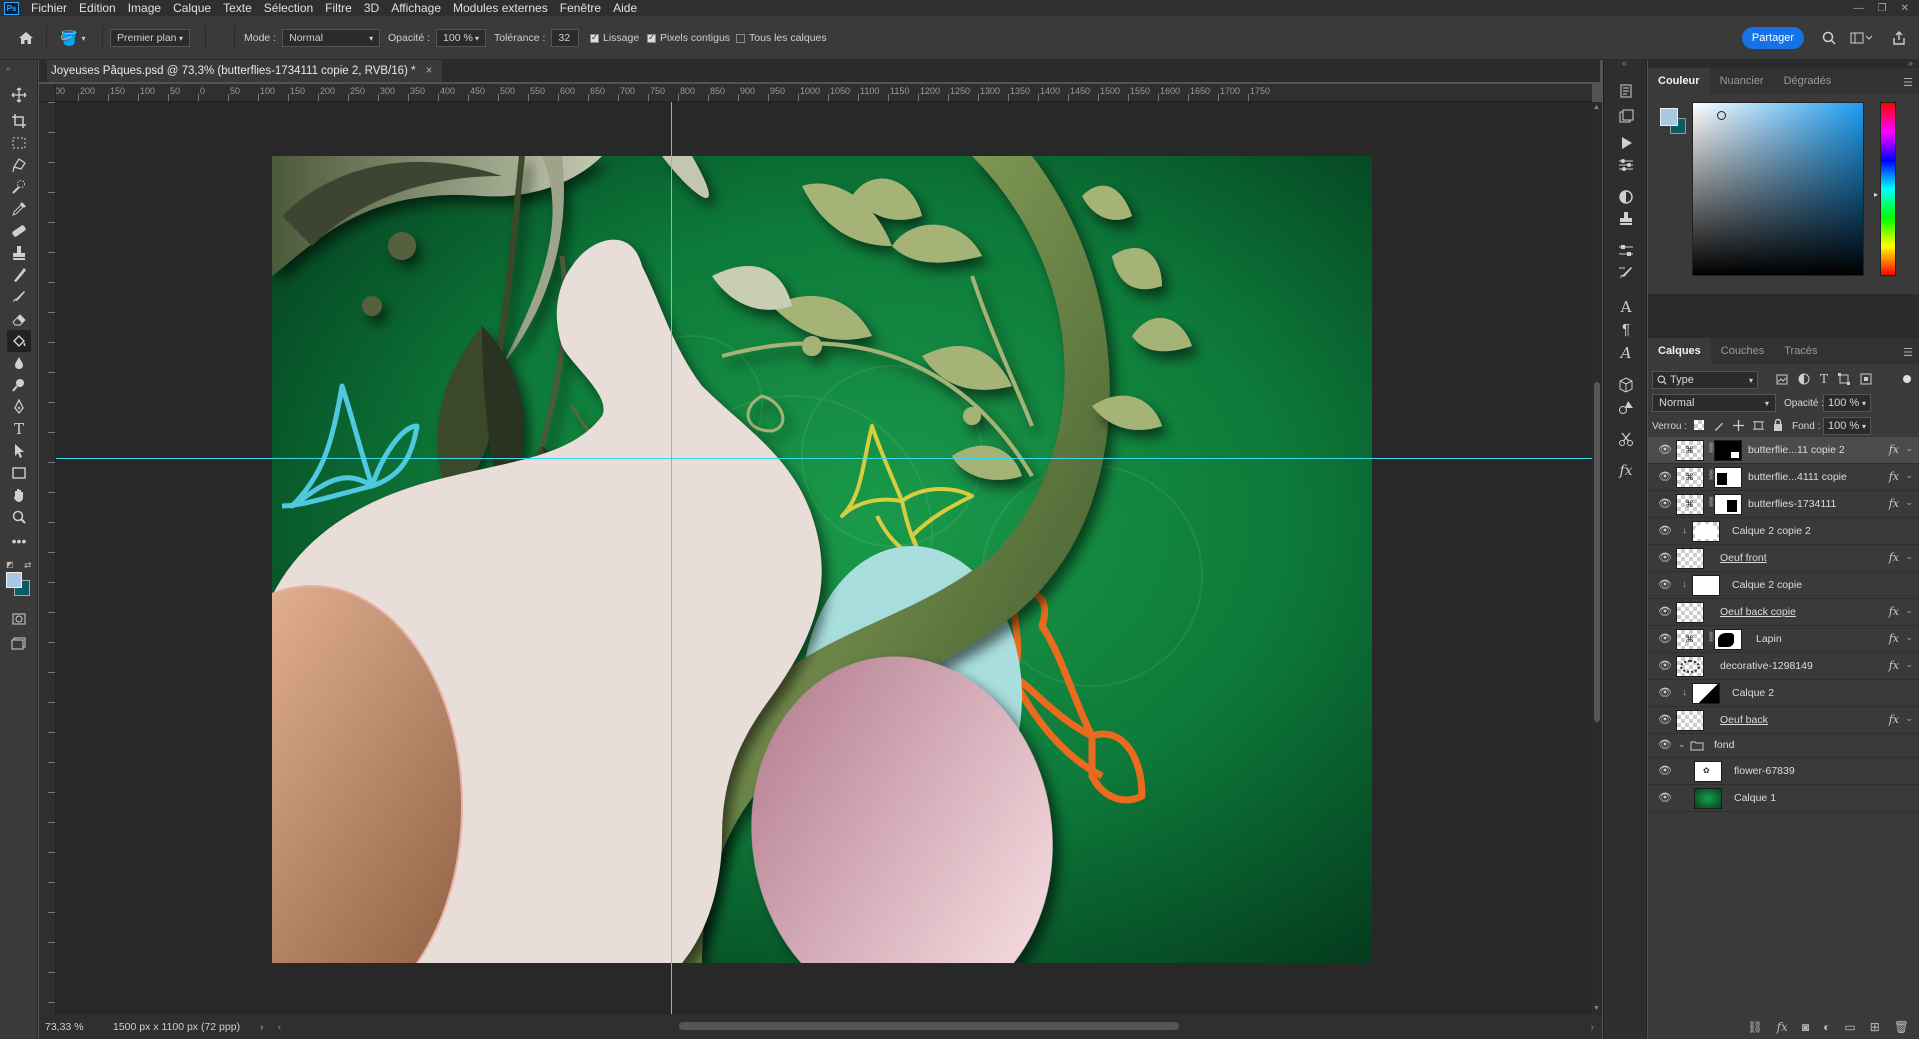 This screenshot has width=1919, height=1039. I want to click on tab-couleur: Couleur, so click(1679, 81).